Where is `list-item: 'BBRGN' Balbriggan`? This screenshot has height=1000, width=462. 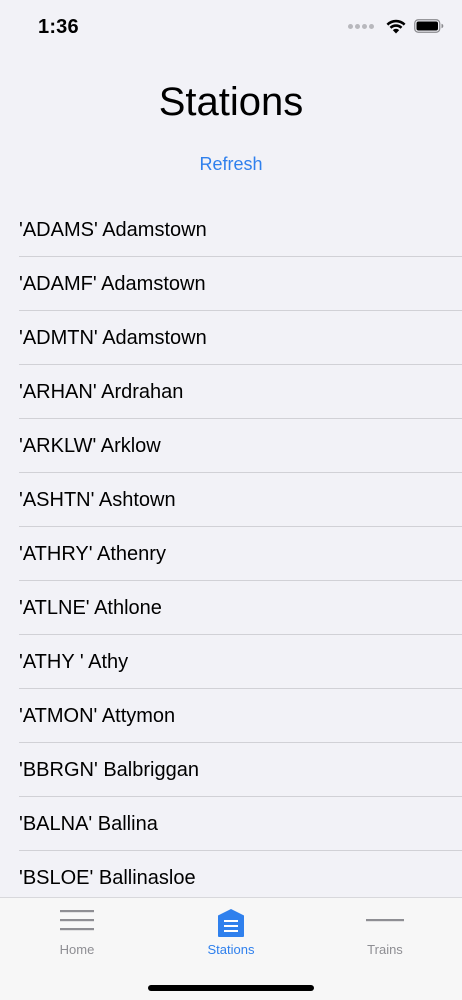 list-item: 'BBRGN' Balbriggan is located at coordinates (231, 770).